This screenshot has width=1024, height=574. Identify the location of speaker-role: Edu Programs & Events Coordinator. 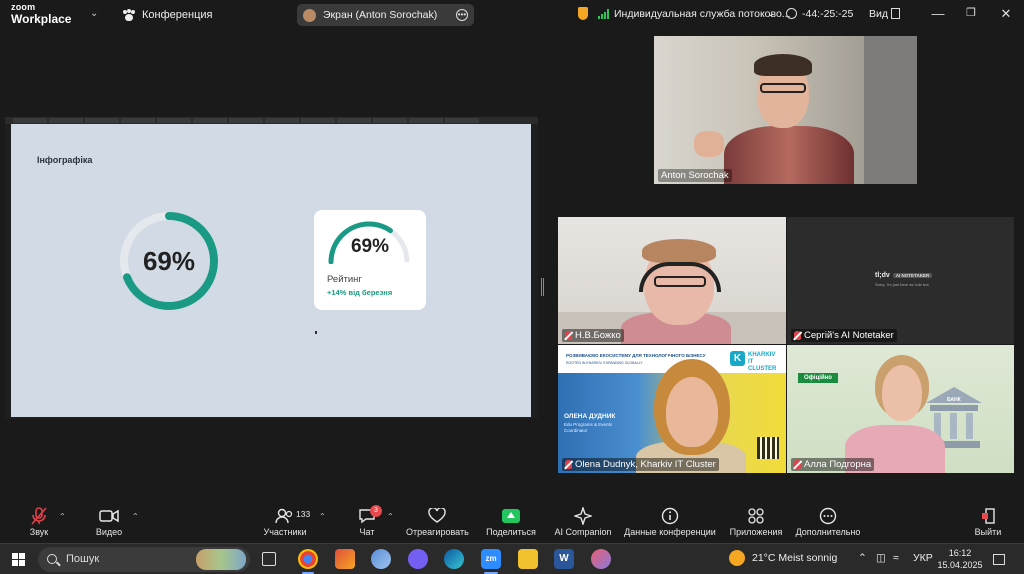
(588, 428).